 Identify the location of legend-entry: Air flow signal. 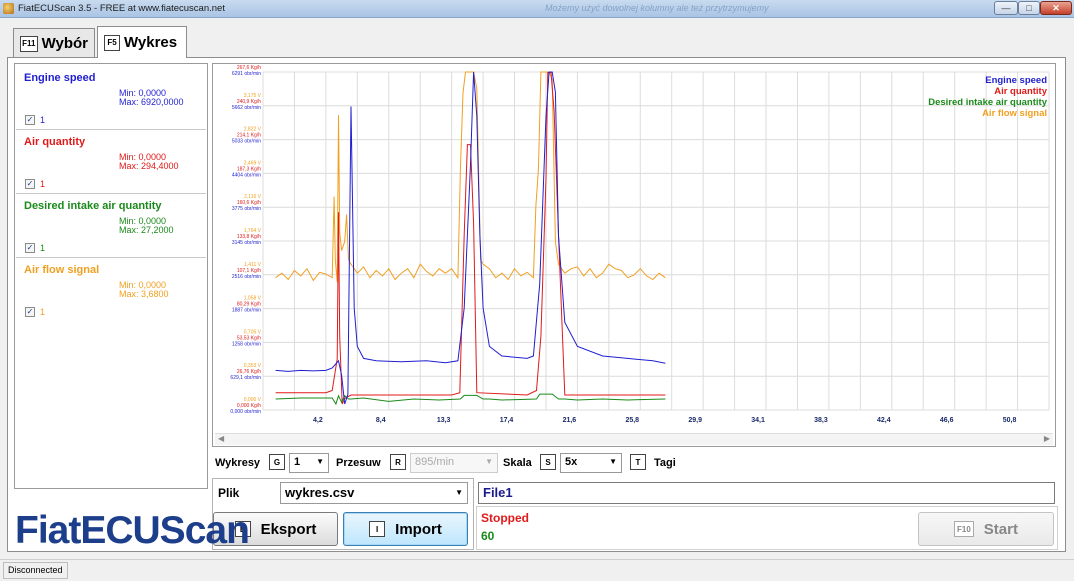
(1014, 113).